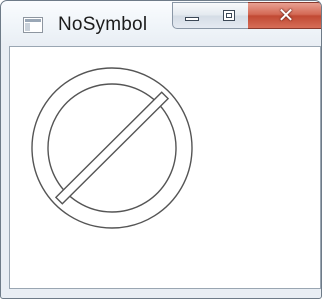 Image resolution: width=322 pixels, height=299 pixels. Describe the element at coordinates (27, 27) in the screenshot. I see `app-icon-side-panel` at that location.